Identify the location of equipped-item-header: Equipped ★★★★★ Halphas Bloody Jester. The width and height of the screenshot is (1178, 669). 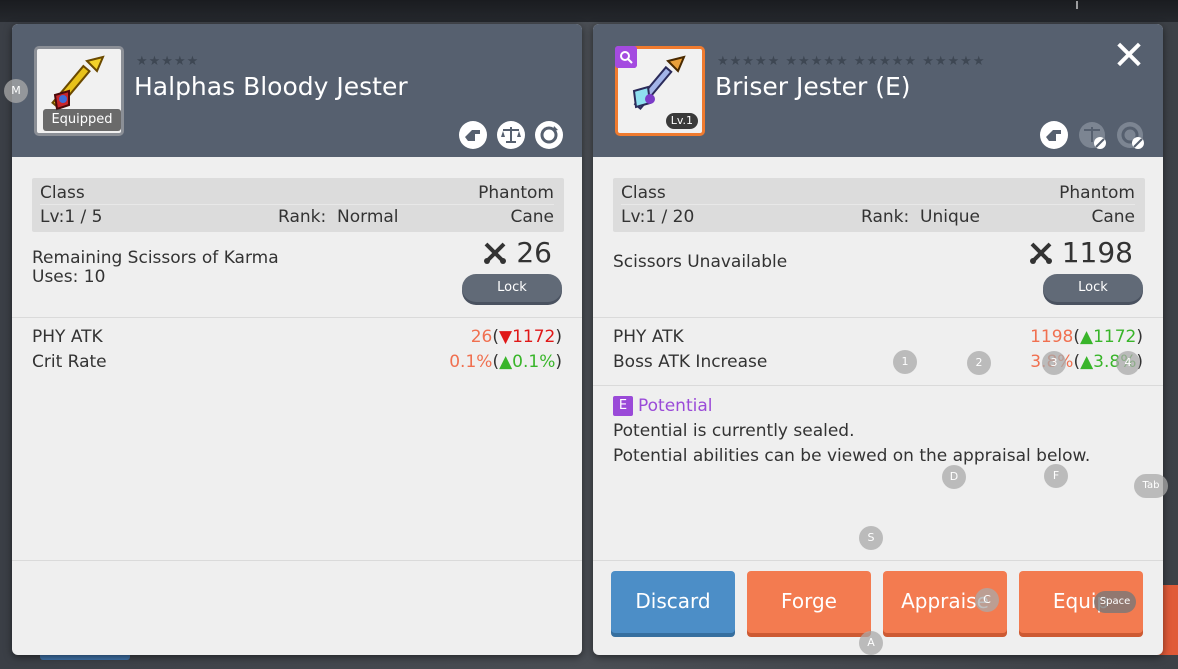
(297, 90).